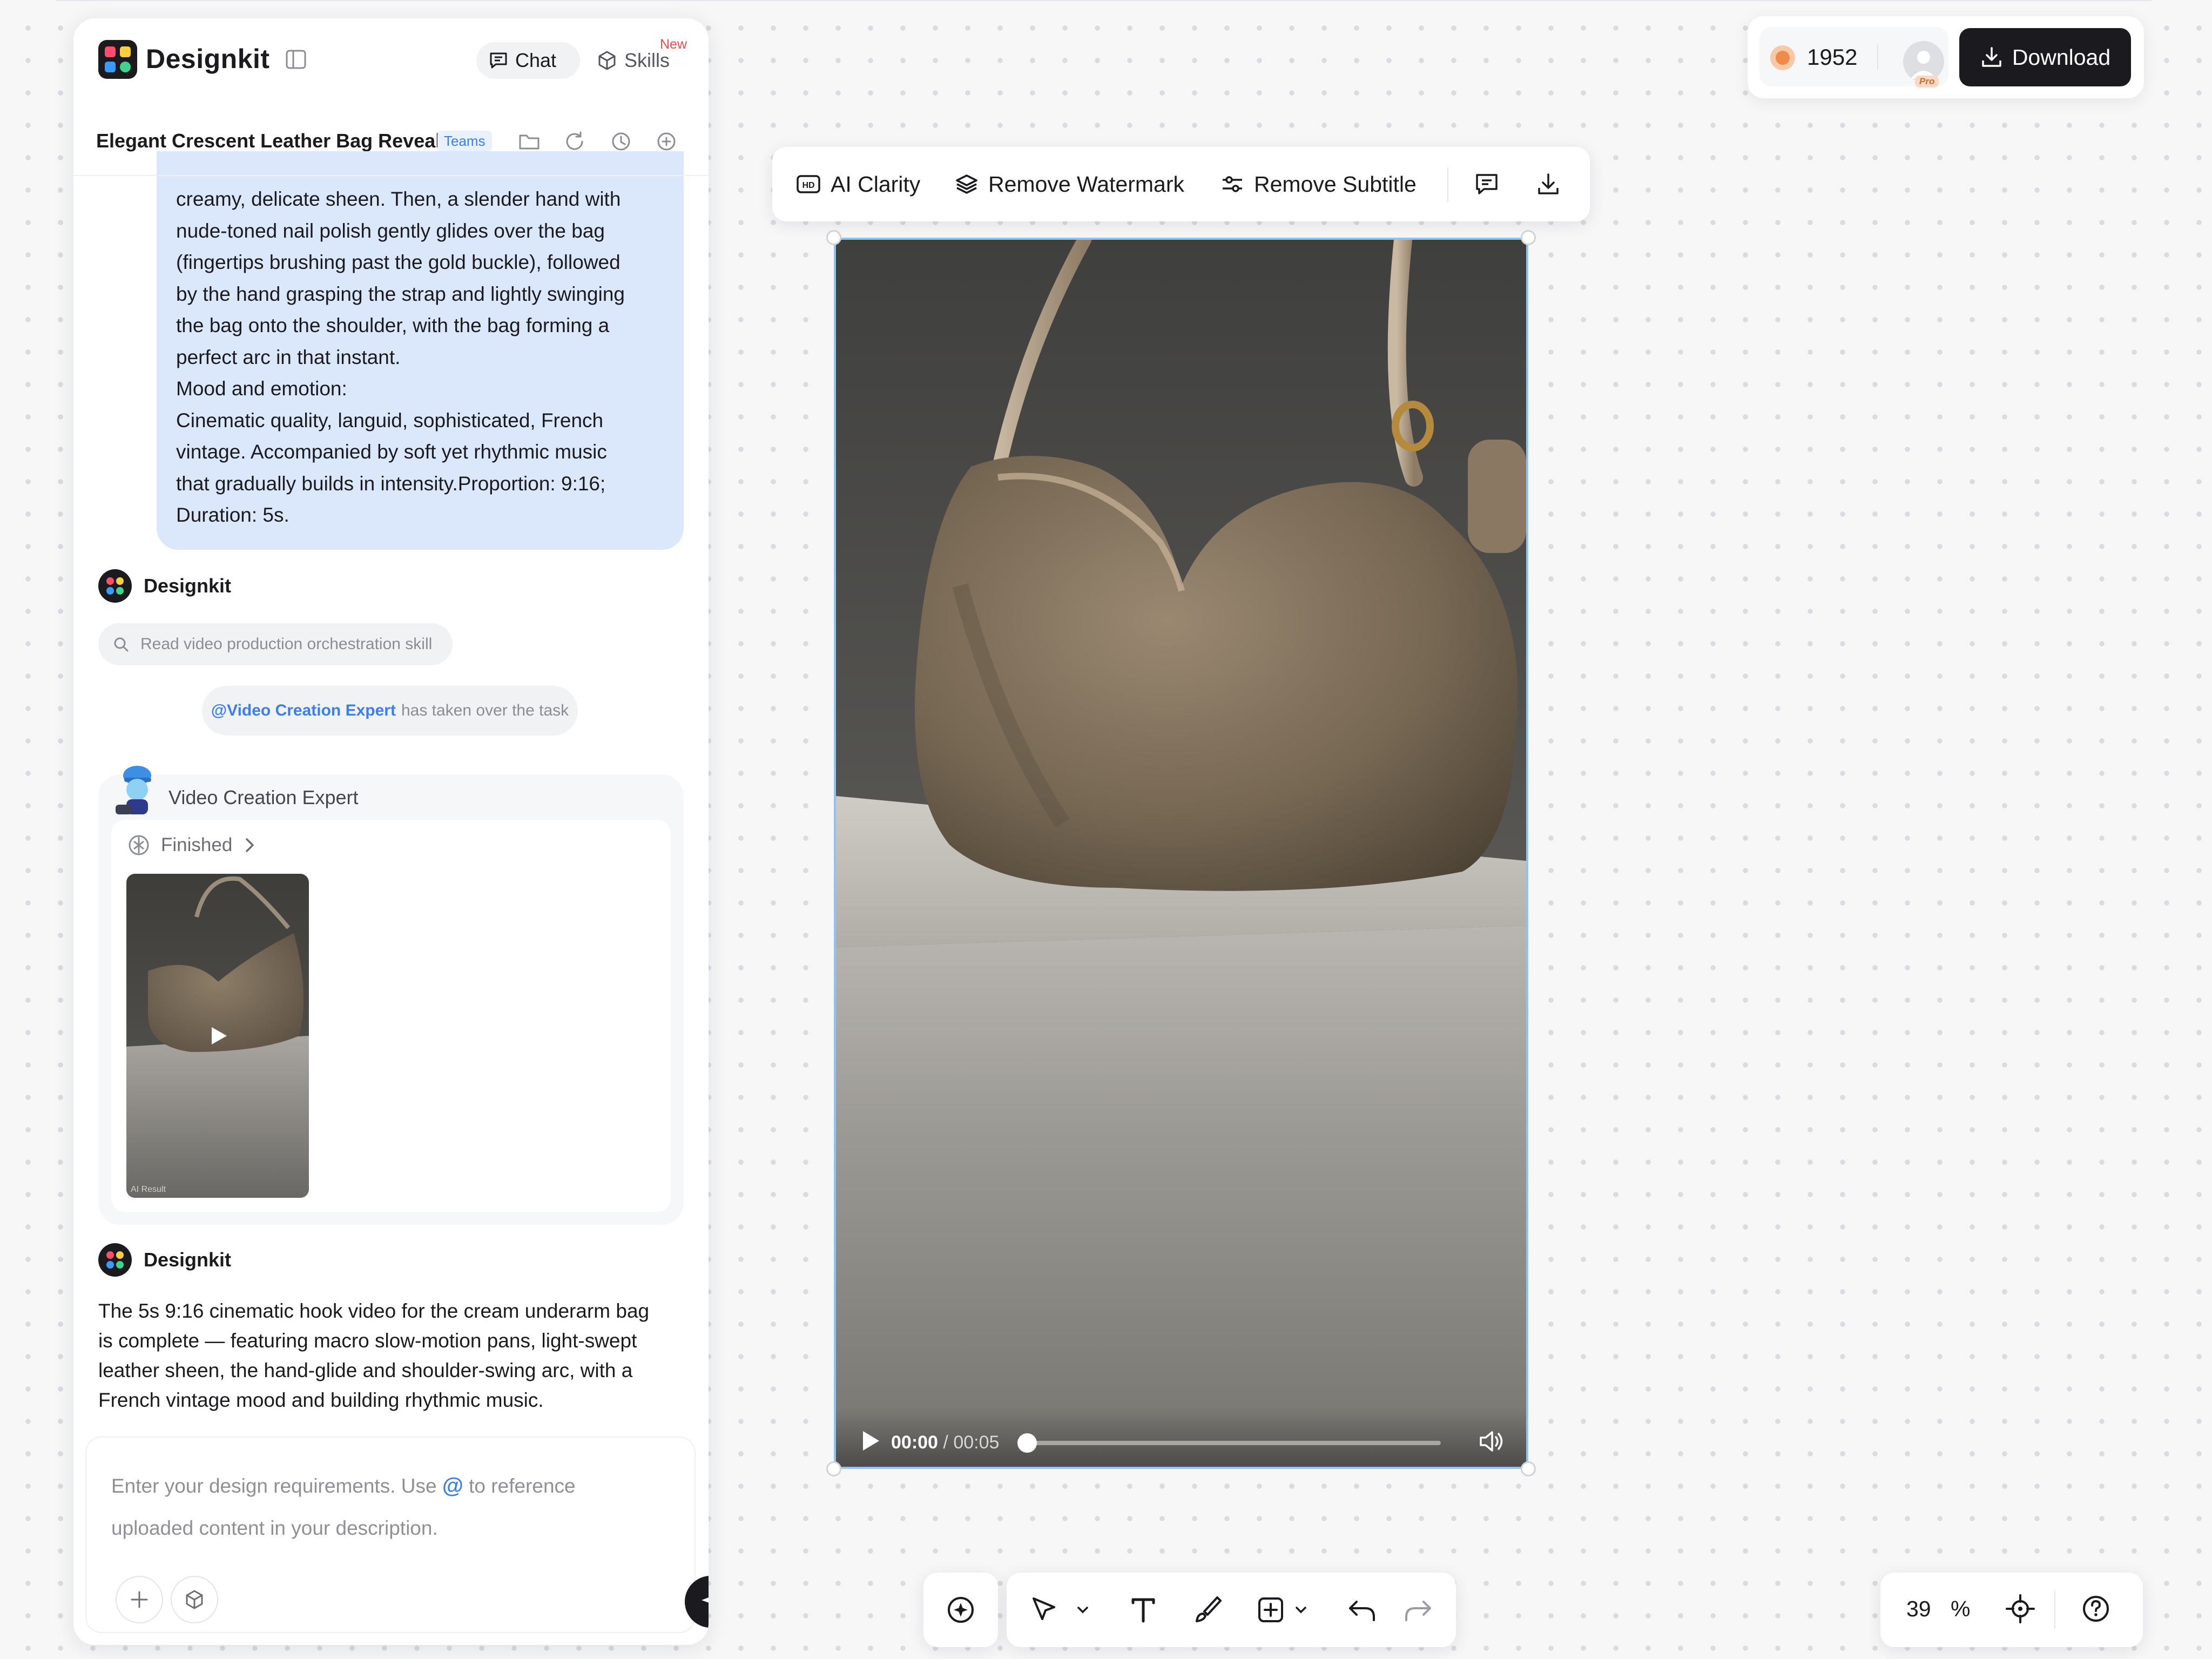  I want to click on ai-sparkle-icon, so click(961, 1610).